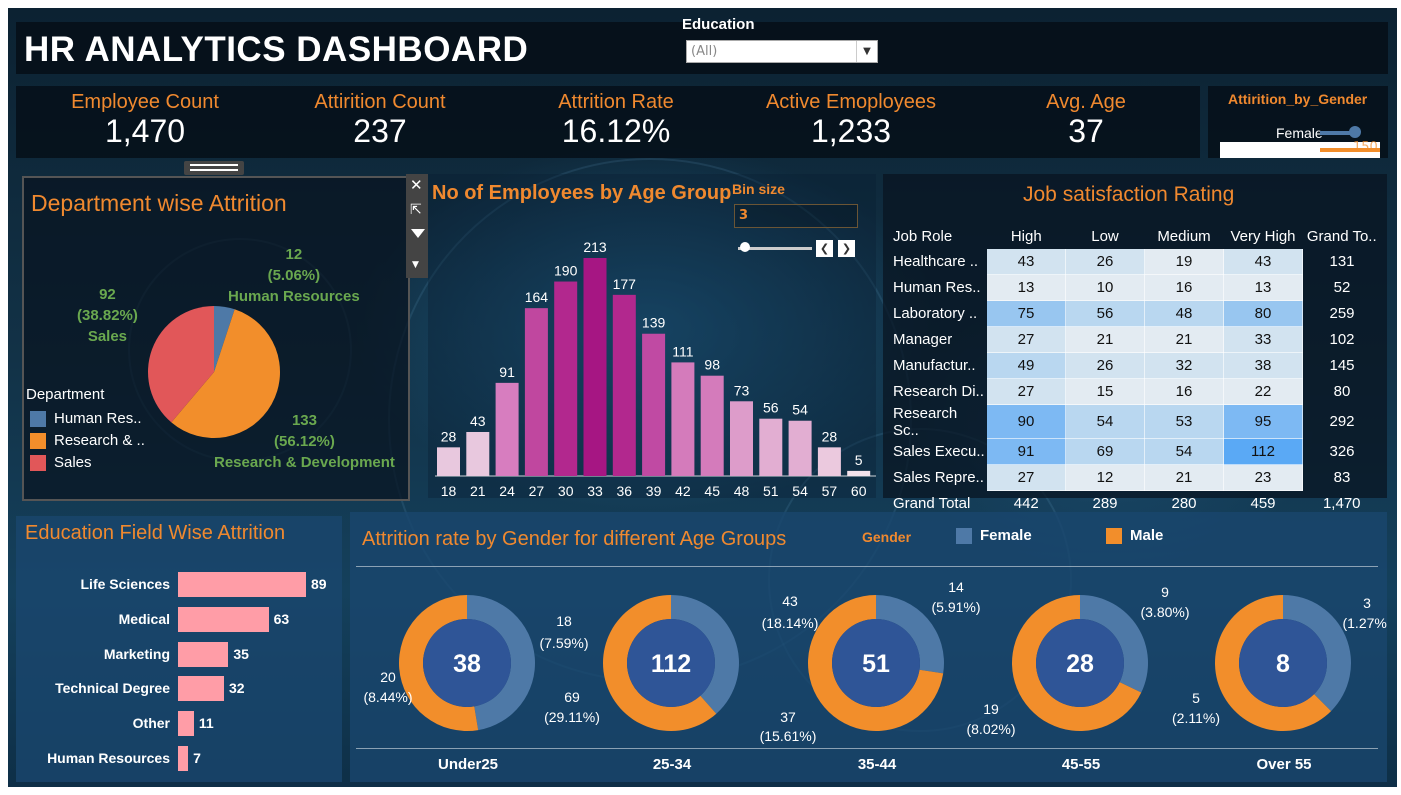  Describe the element at coordinates (654, 490) in the screenshot. I see `x-tick-label: 39` at that location.